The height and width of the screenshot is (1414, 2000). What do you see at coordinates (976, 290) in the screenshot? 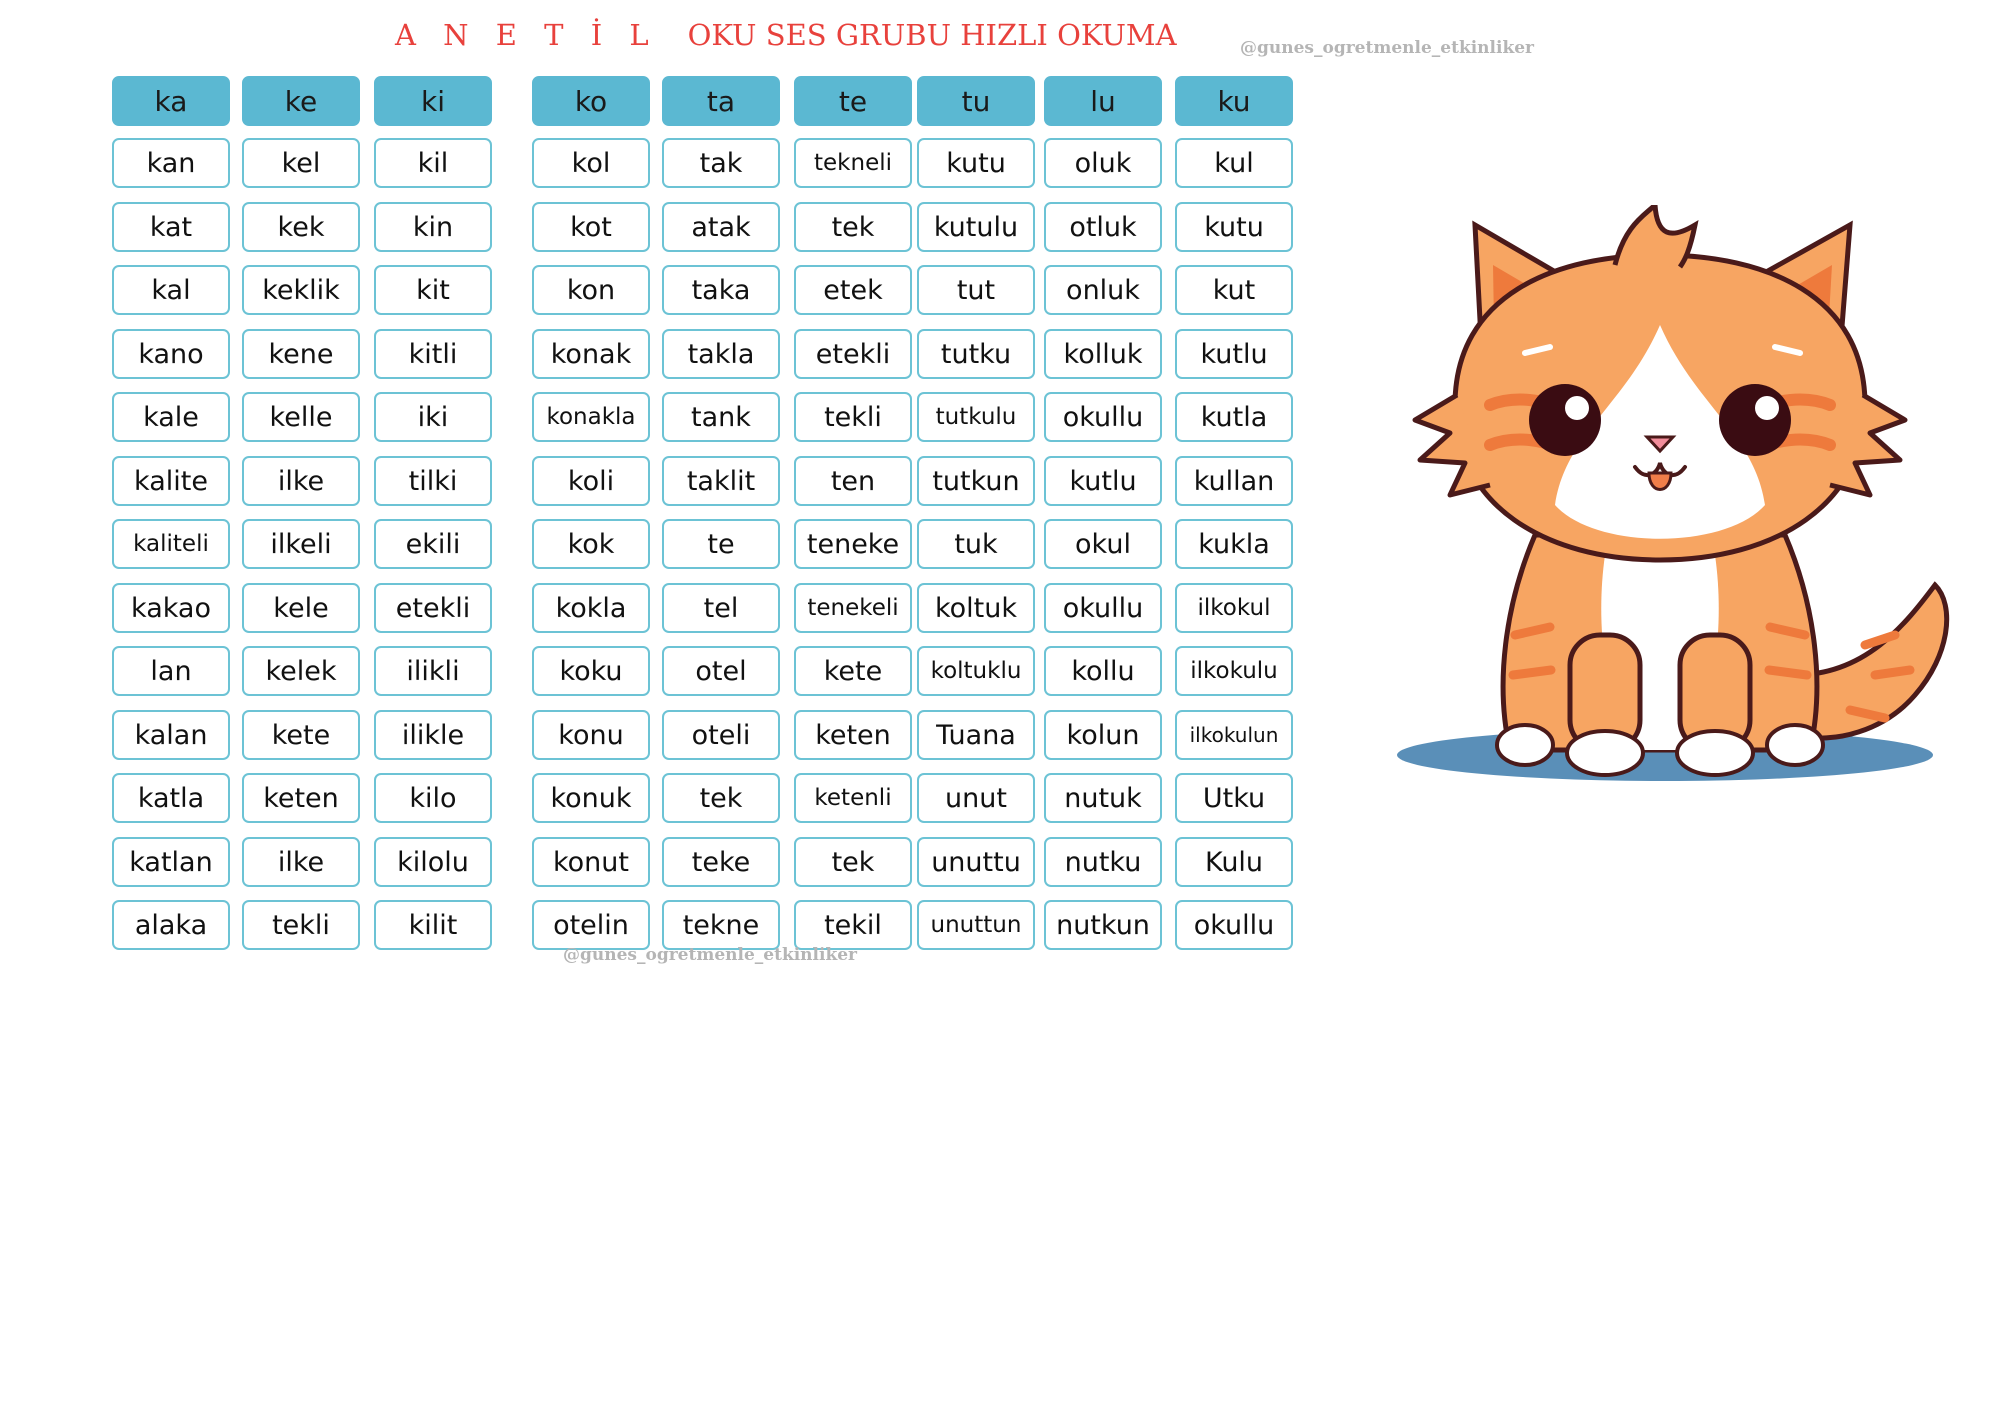
I see `word-card: tut` at bounding box center [976, 290].